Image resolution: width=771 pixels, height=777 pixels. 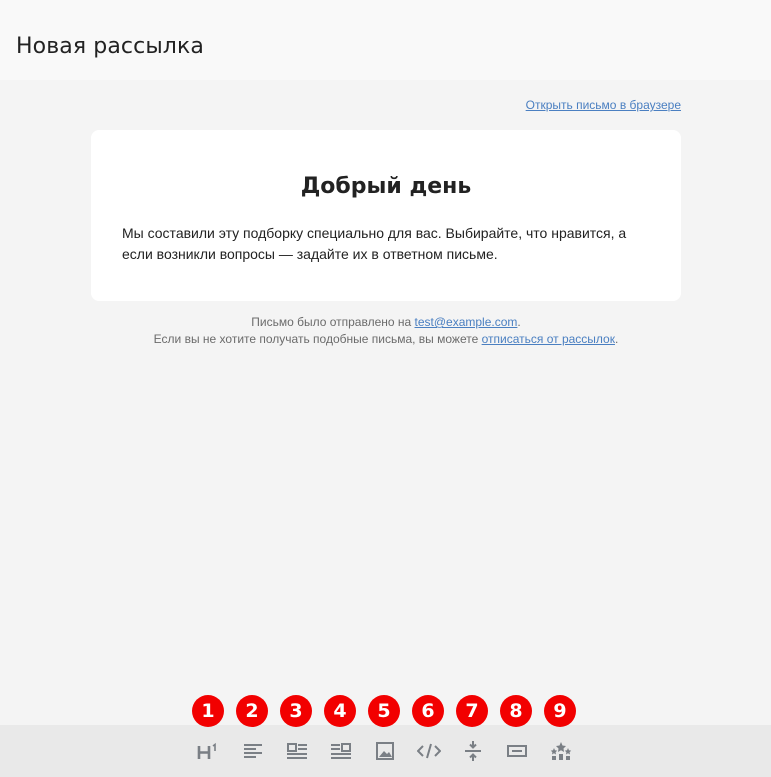 I want to click on badge-6: 6, so click(x=428, y=711).